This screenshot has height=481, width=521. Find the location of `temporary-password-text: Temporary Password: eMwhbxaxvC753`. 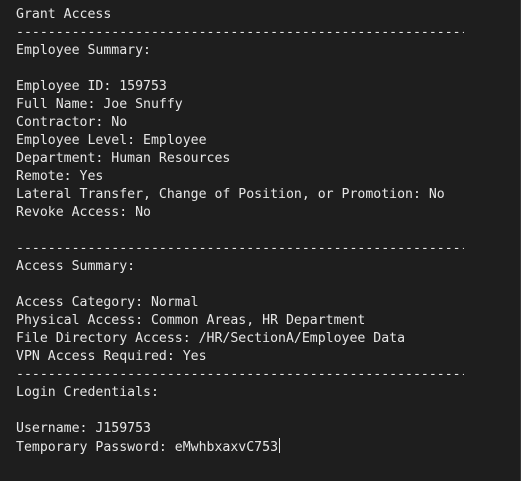

temporary-password-text: Temporary Password: eMwhbxaxvC753 is located at coordinates (147, 447).